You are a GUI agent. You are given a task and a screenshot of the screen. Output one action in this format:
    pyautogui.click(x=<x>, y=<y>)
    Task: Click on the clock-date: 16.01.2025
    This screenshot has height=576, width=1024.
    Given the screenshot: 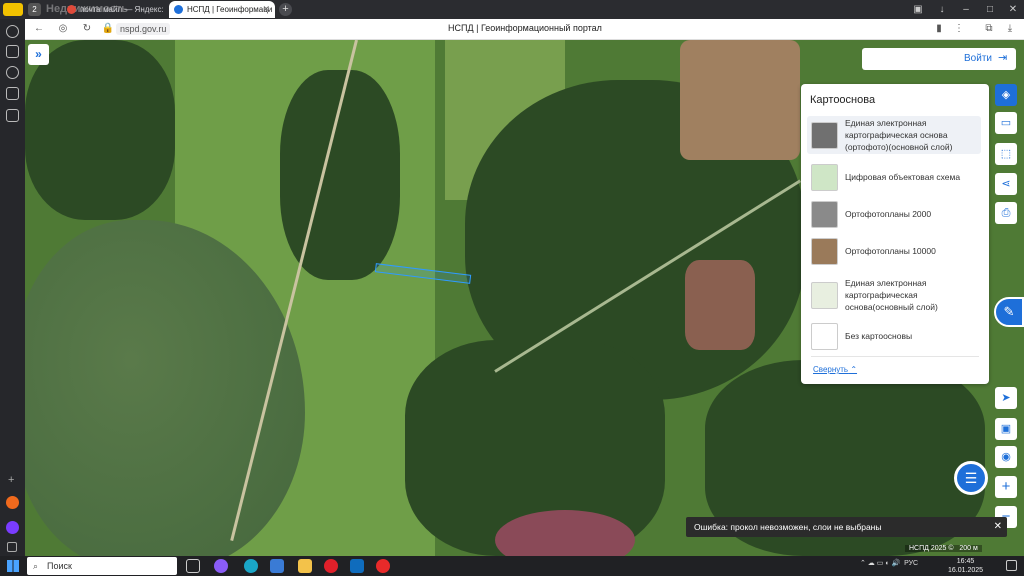 What is the action you would take?
    pyautogui.click(x=966, y=570)
    